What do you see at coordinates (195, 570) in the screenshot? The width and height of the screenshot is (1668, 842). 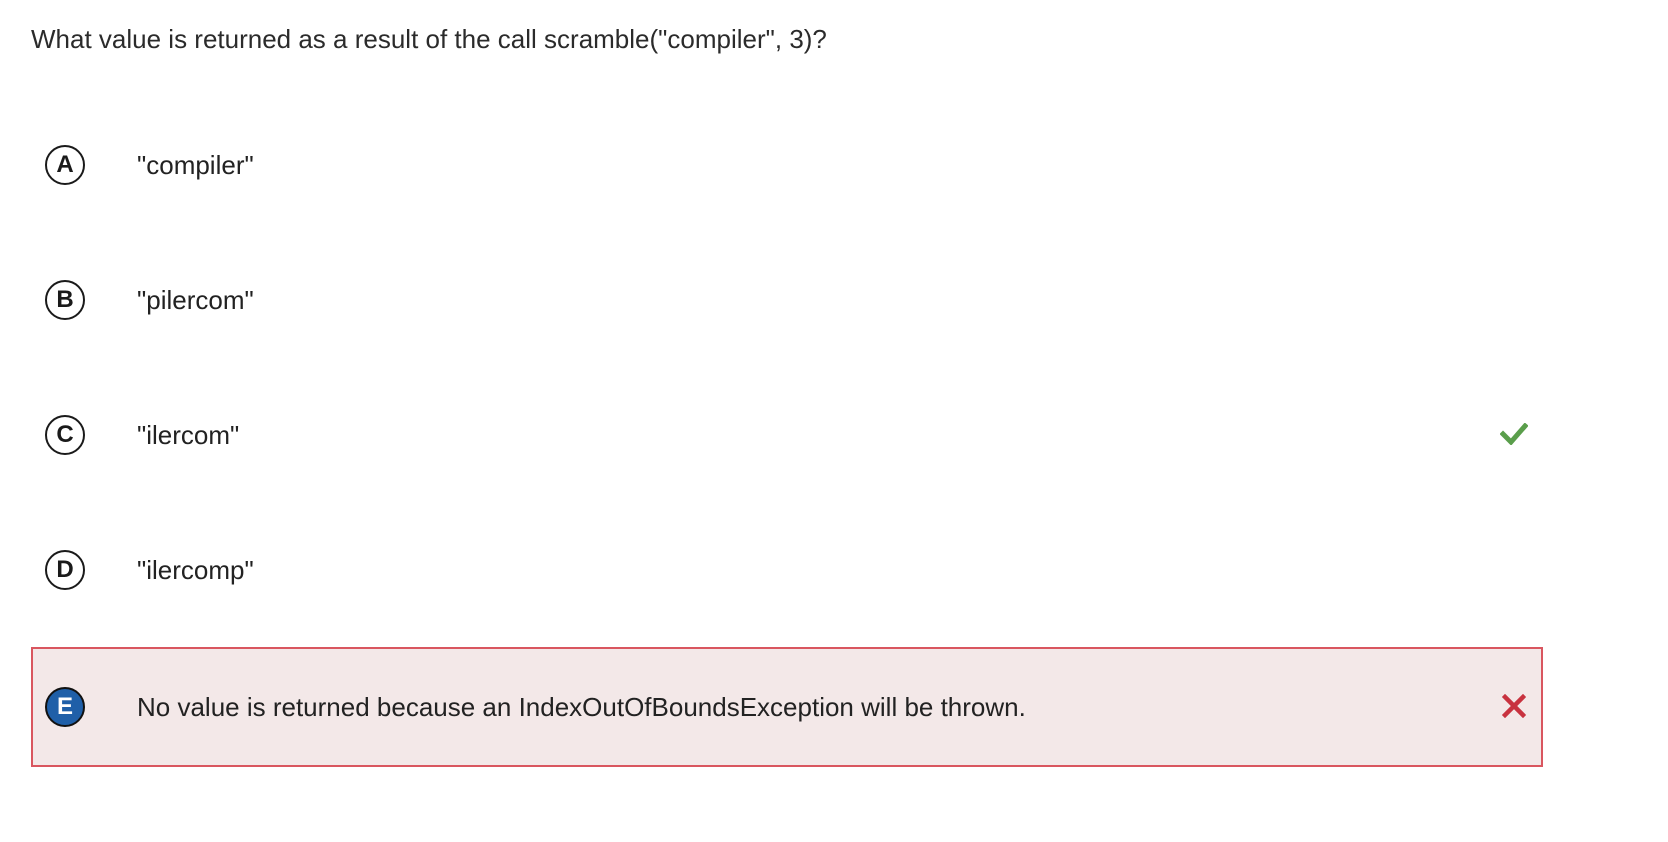 I see `option-text: "ilercomp"` at bounding box center [195, 570].